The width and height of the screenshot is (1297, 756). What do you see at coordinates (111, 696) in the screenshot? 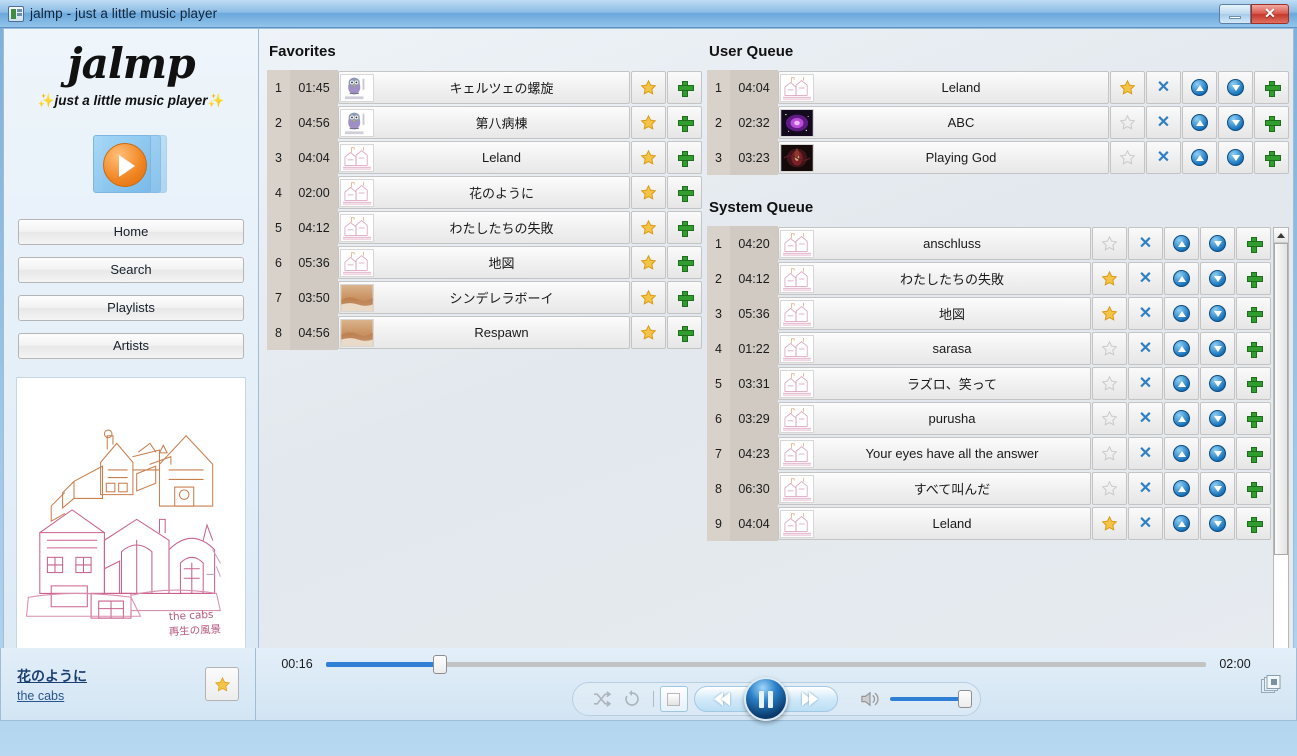
I see `now-playing-artist: the cabs` at bounding box center [111, 696].